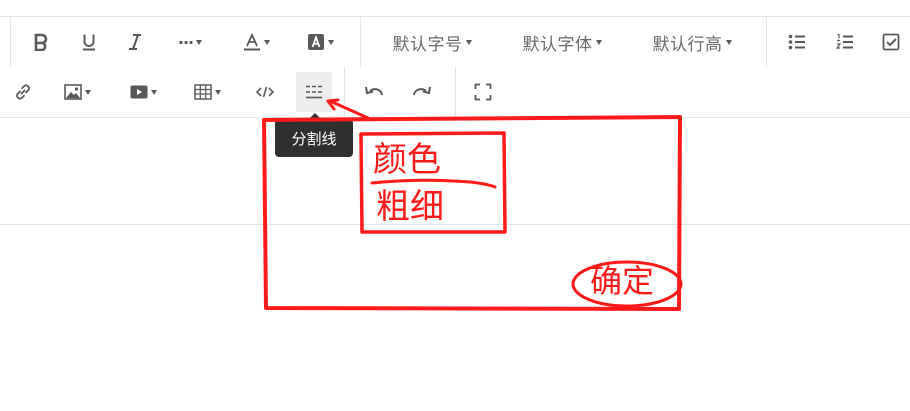 The image size is (910, 411). What do you see at coordinates (433, 183) in the screenshot?
I see `annotation-underline` at bounding box center [433, 183].